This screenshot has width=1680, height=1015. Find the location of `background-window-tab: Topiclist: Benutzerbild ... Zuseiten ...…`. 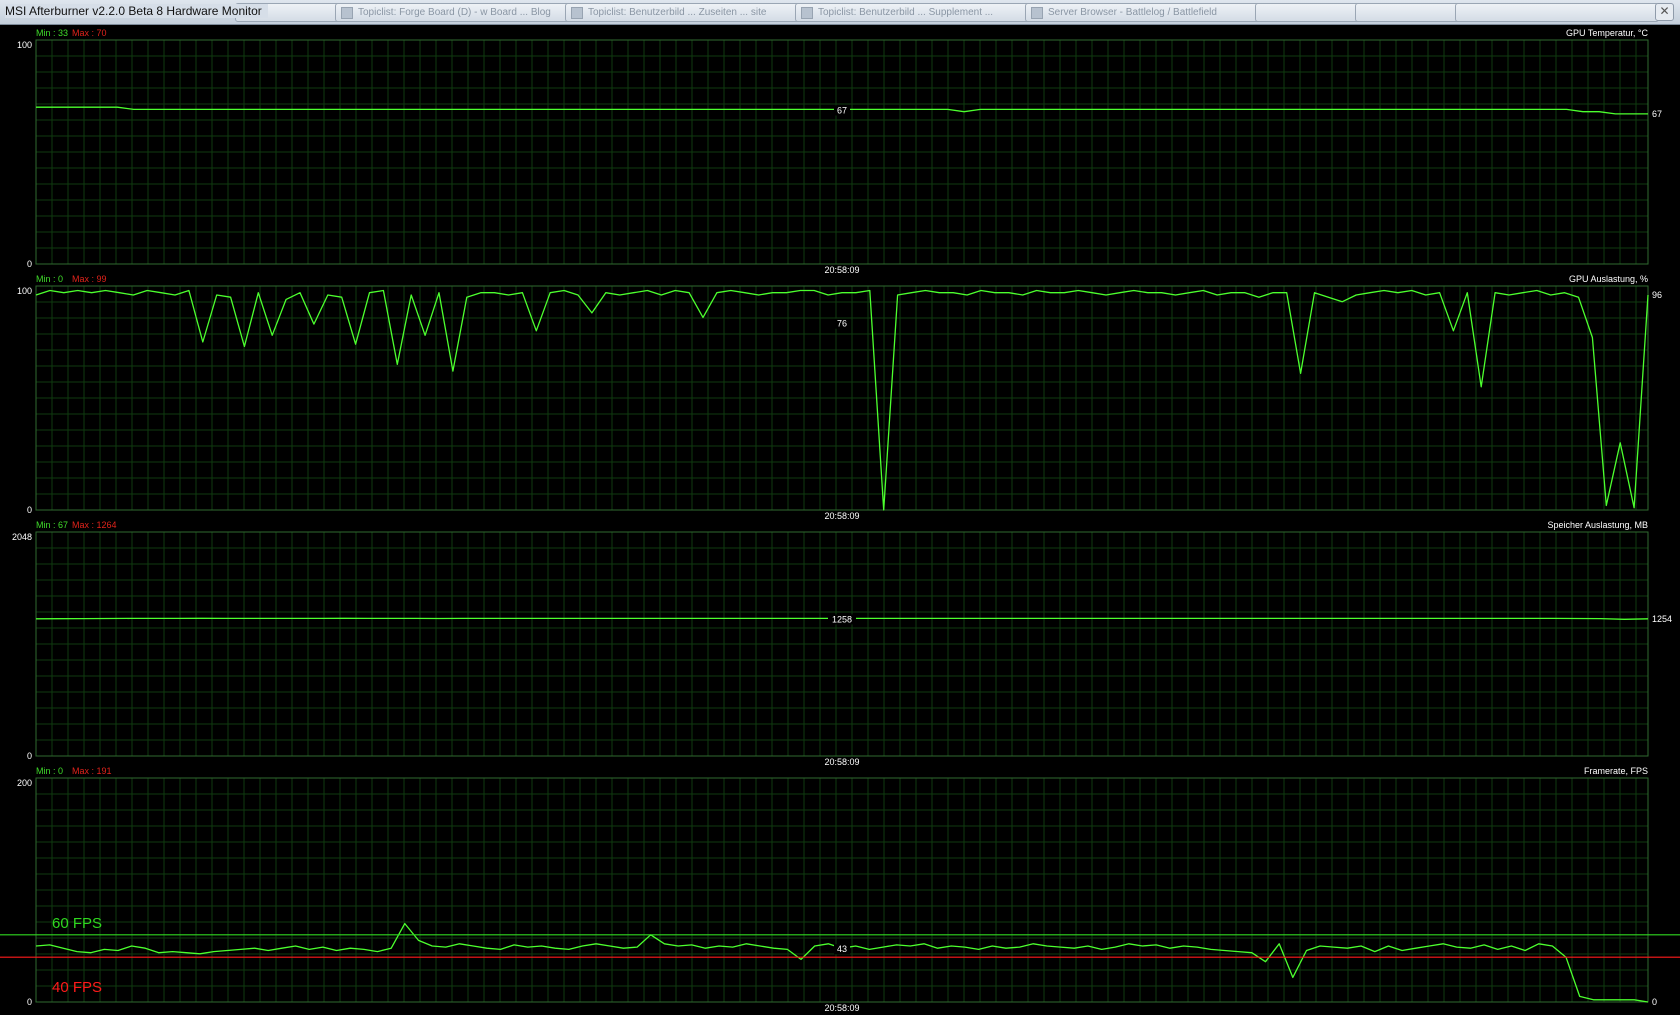

background-window-tab: Topiclist: Benutzerbild ... Zuseiten ...… is located at coordinates (689, 12).